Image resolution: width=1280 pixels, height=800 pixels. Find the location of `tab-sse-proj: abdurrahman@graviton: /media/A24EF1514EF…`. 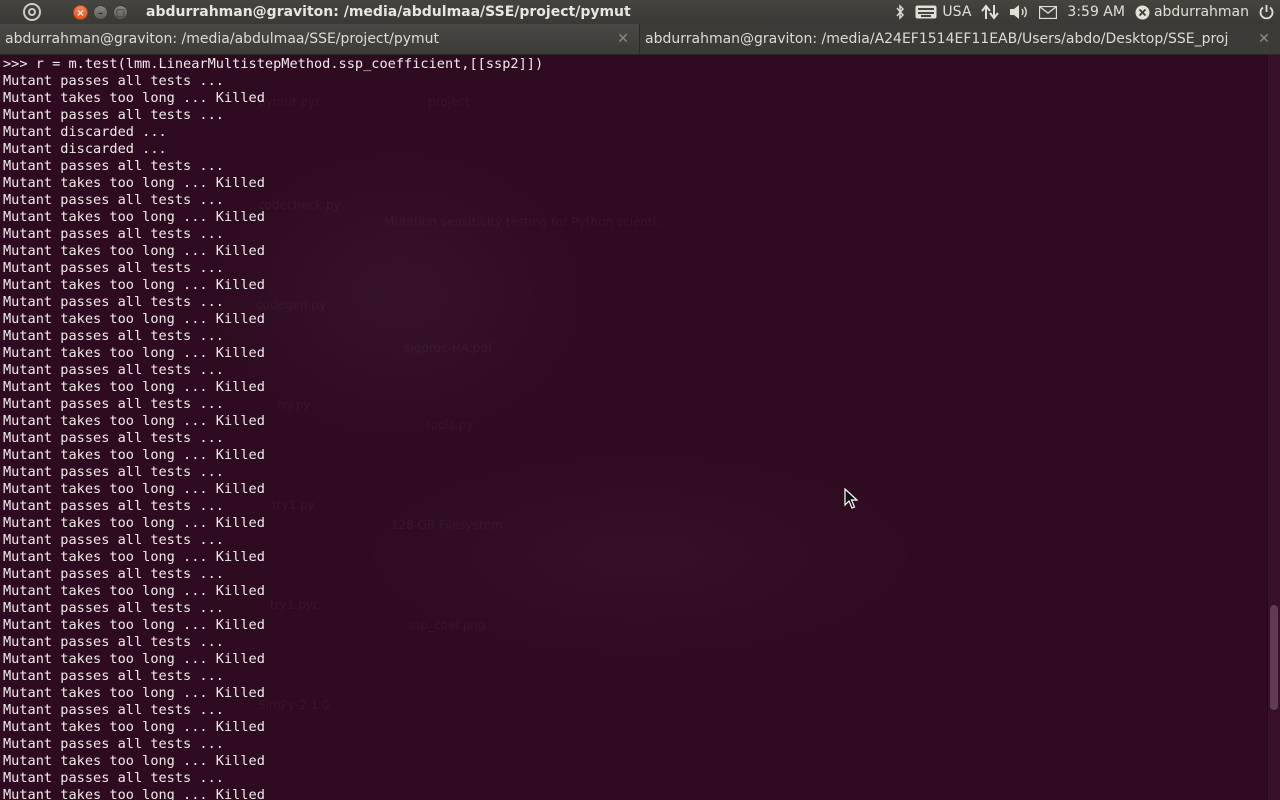

tab-sse-proj: abdurrahman@graviton: /media/A24EF1514EF… is located at coordinates (960, 39).